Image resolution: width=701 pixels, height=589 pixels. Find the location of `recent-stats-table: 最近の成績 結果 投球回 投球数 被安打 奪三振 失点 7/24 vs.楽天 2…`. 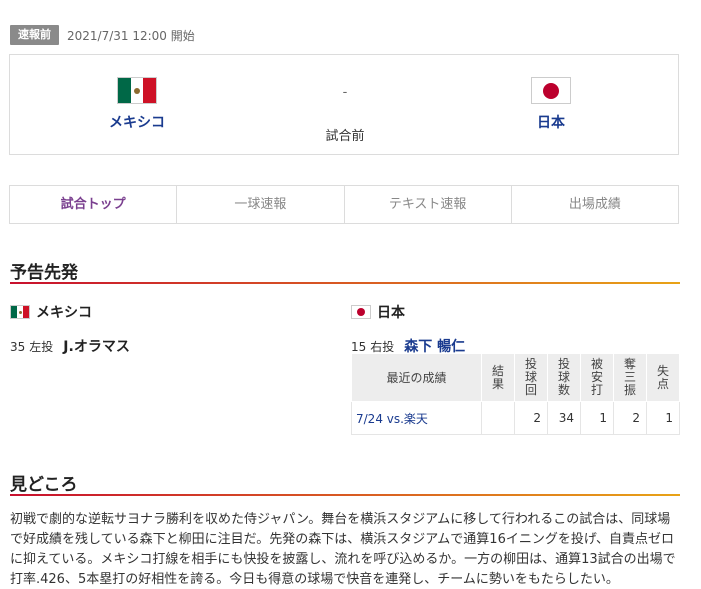

recent-stats-table: 最近の成績 結果 投球回 投球数 被安打 奪三振 失点 7/24 vs.楽天 2… is located at coordinates (515, 394).